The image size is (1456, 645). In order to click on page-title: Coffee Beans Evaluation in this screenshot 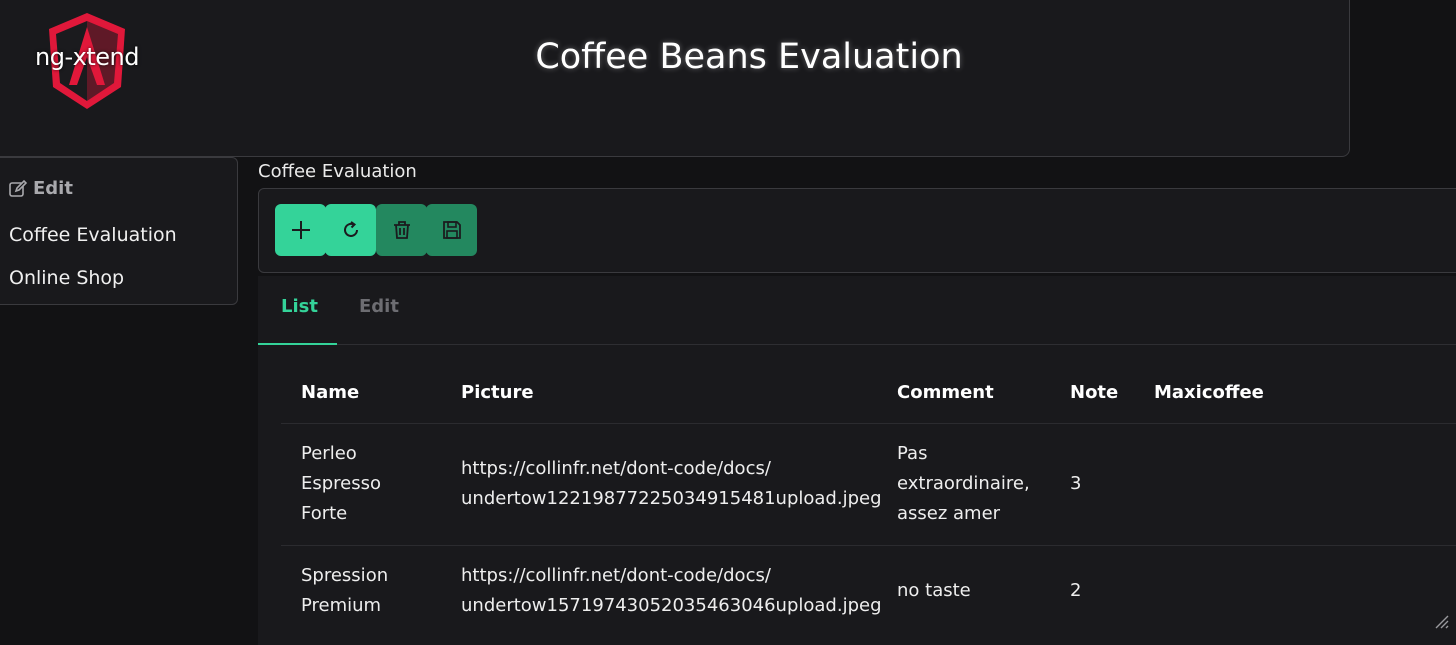, I will do `click(749, 57)`.